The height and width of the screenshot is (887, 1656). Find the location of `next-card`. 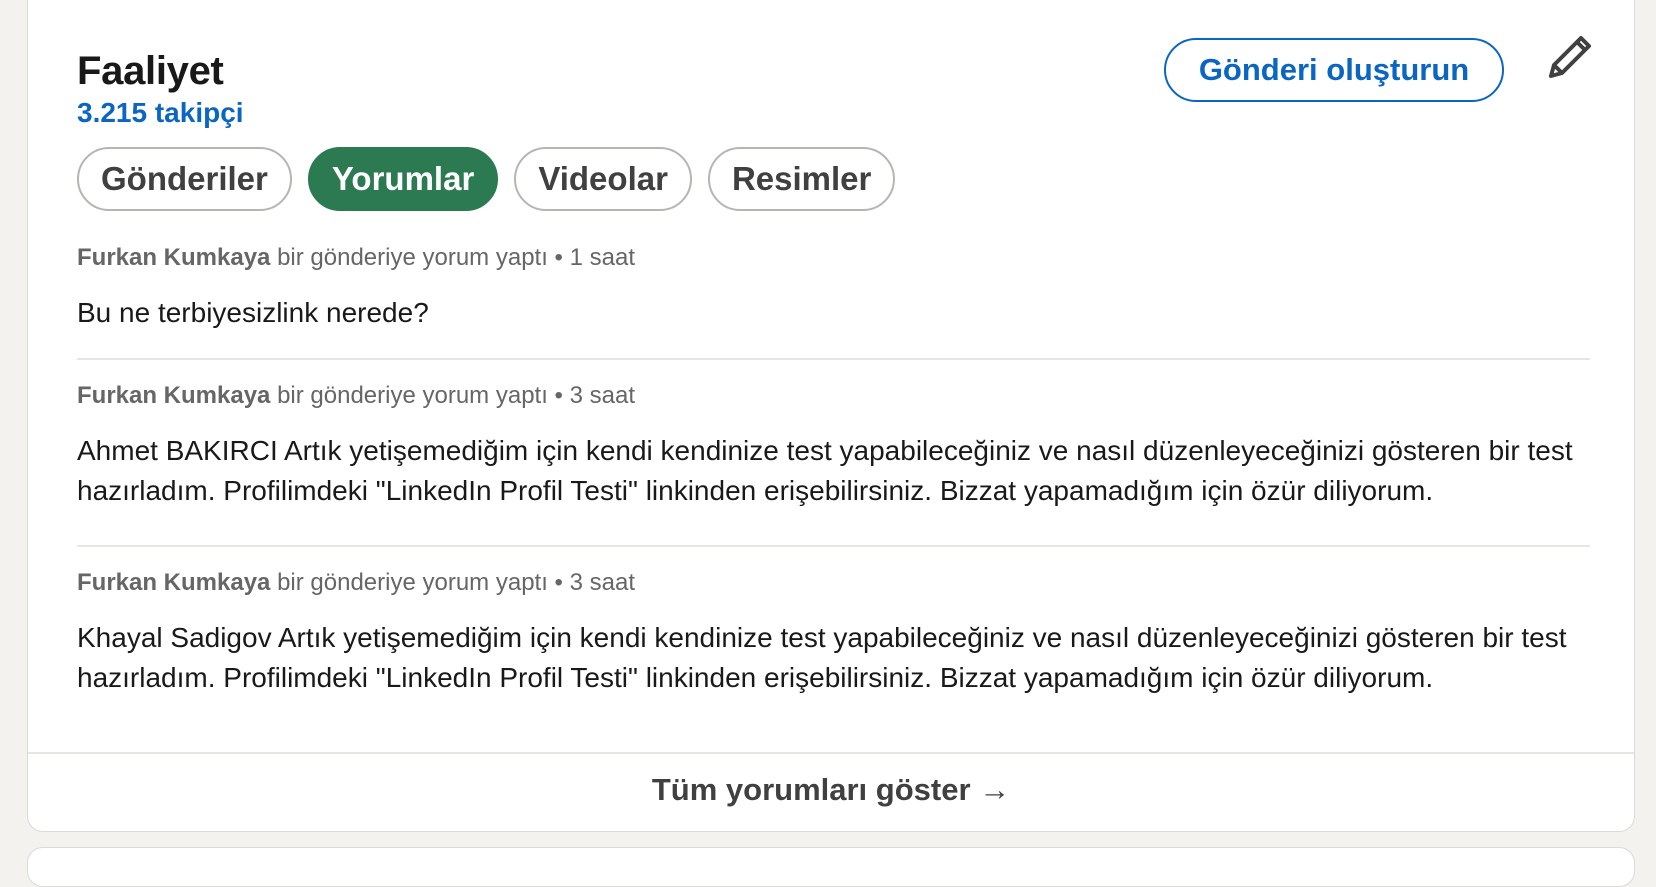

next-card is located at coordinates (831, 867).